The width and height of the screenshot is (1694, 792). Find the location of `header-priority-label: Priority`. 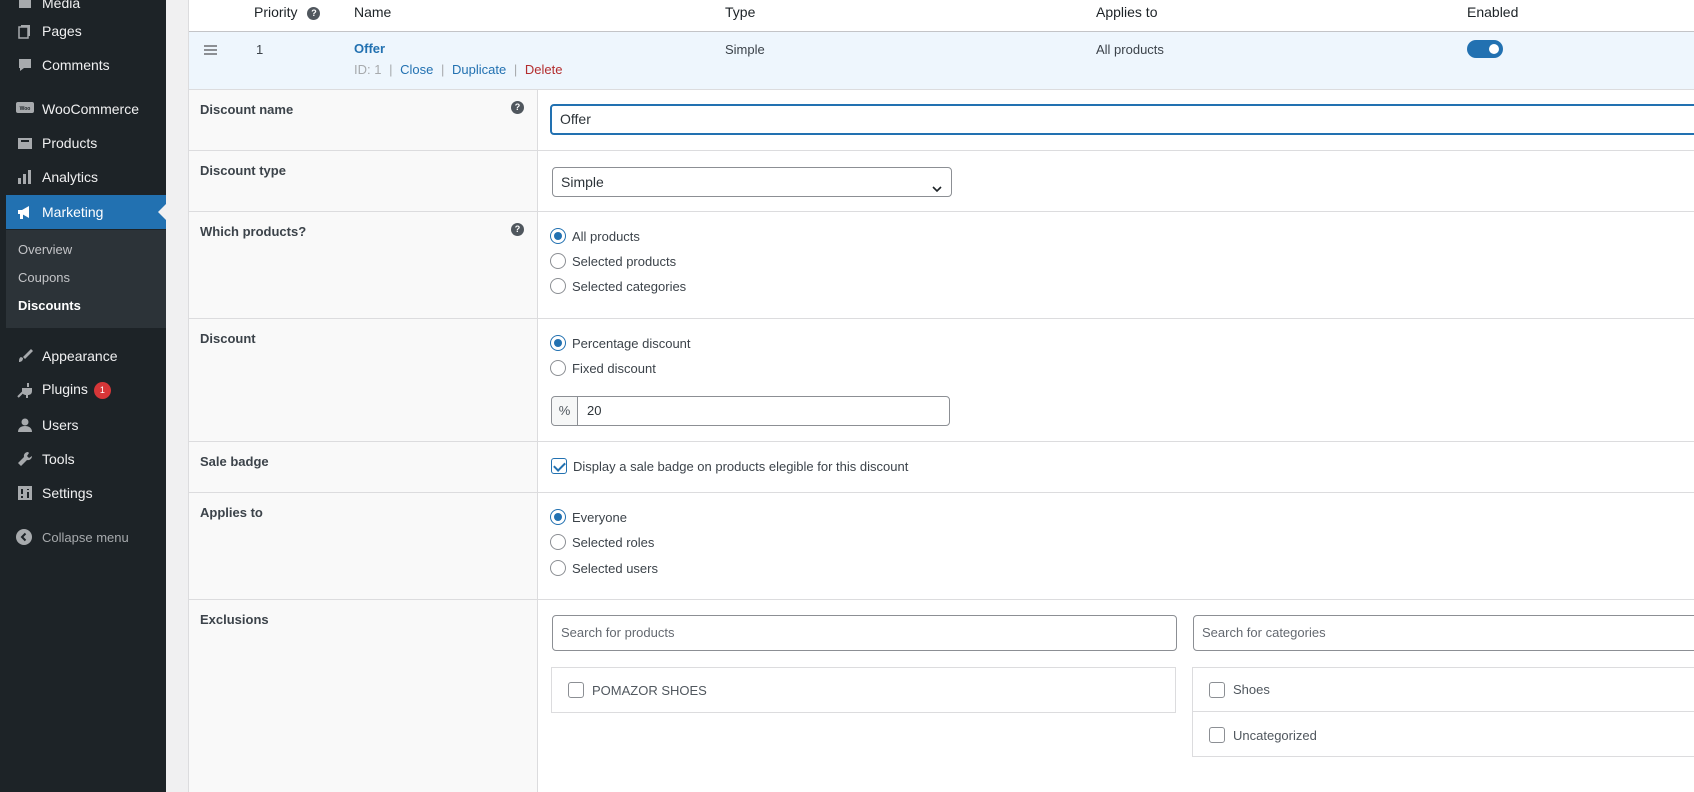

header-priority-label: Priority is located at coordinates (276, 12).